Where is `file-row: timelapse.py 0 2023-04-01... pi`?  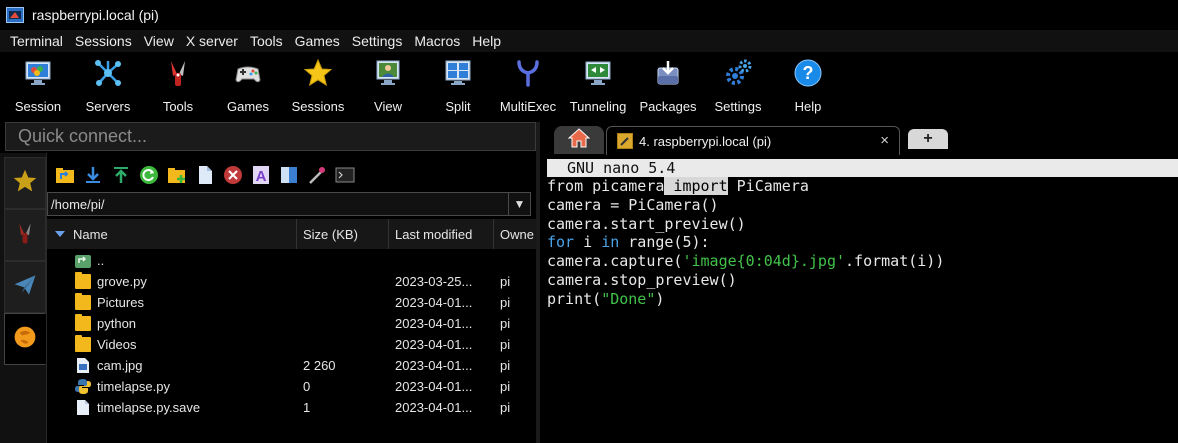 file-row: timelapse.py 0 2023-04-01... pi is located at coordinates (291, 386).